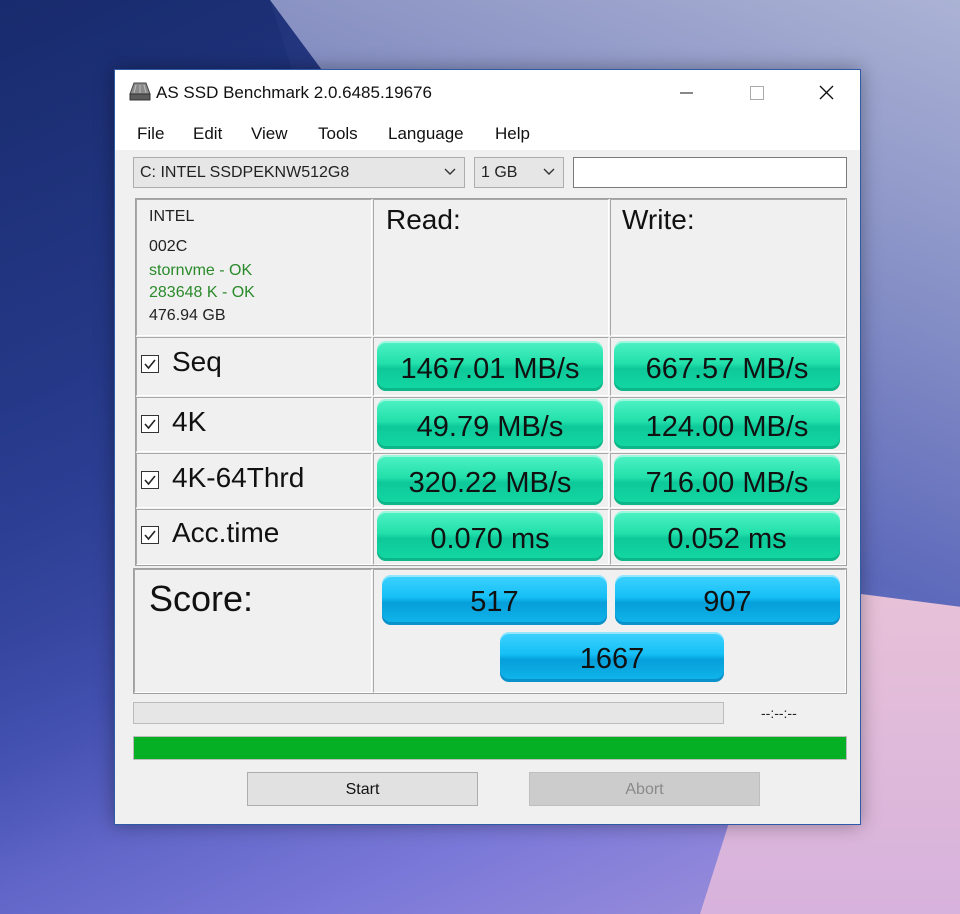 This screenshot has width=960, height=914. I want to click on seq-write-value: 667.57 MB/s, so click(727, 366).